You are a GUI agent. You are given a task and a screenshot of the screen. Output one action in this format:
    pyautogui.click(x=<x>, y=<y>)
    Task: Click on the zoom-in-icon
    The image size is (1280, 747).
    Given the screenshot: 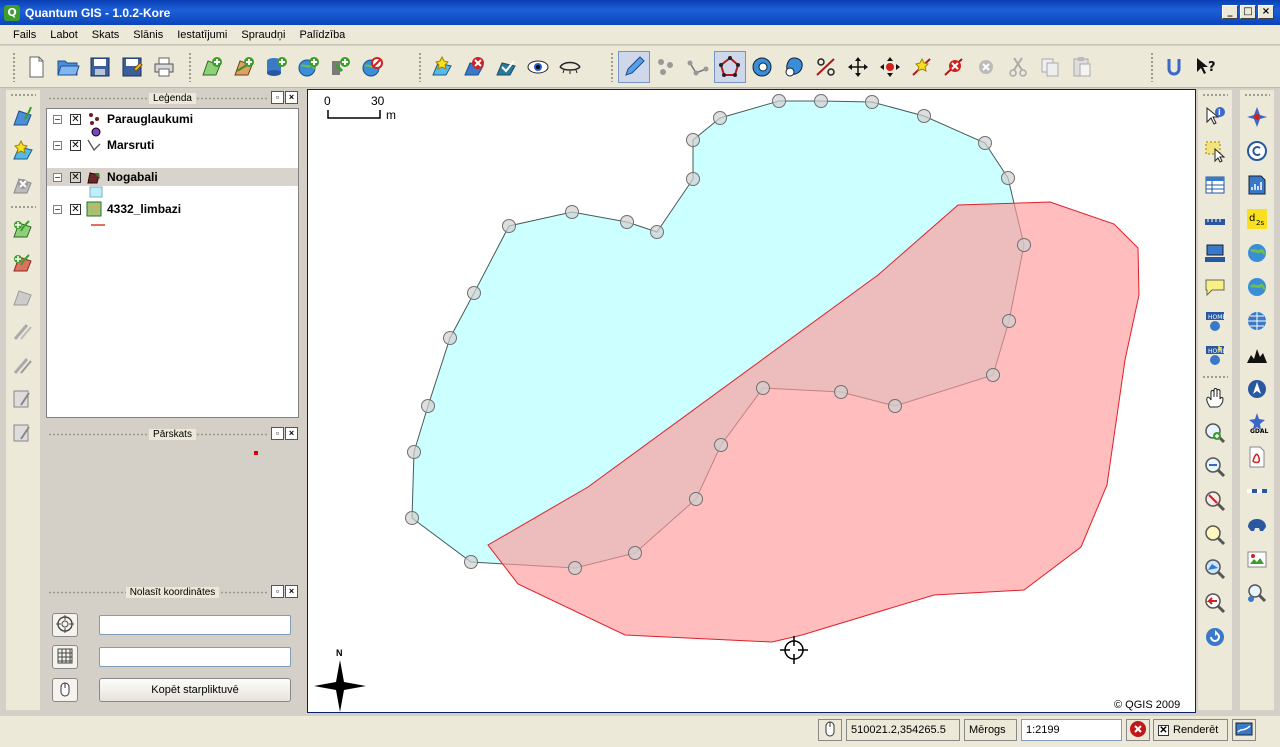 What is the action you would take?
    pyautogui.click(x=1215, y=433)
    